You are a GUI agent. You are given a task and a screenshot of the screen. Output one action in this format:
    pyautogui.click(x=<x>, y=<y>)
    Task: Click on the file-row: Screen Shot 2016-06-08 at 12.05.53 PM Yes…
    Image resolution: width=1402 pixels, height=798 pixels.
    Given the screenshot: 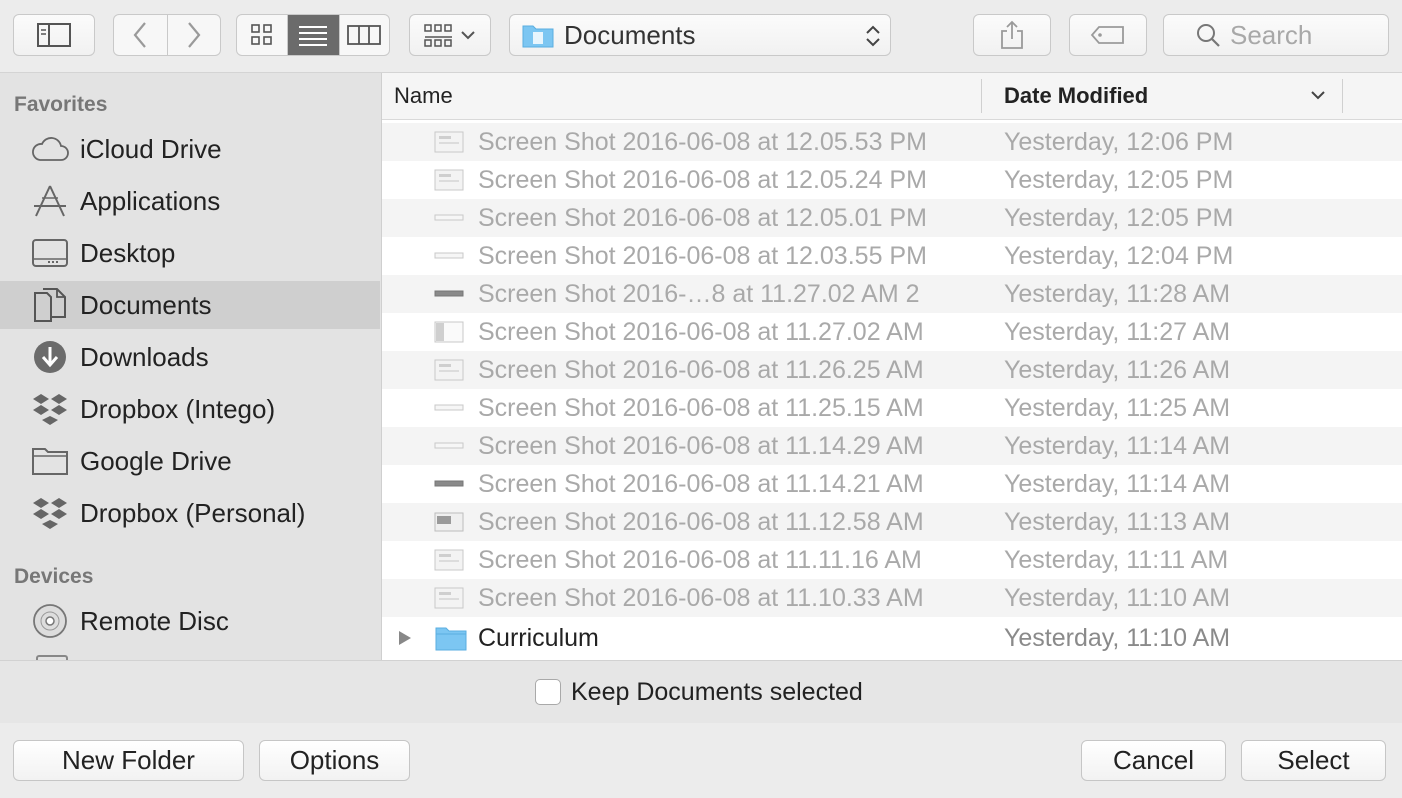 What is the action you would take?
    pyautogui.click(x=892, y=142)
    